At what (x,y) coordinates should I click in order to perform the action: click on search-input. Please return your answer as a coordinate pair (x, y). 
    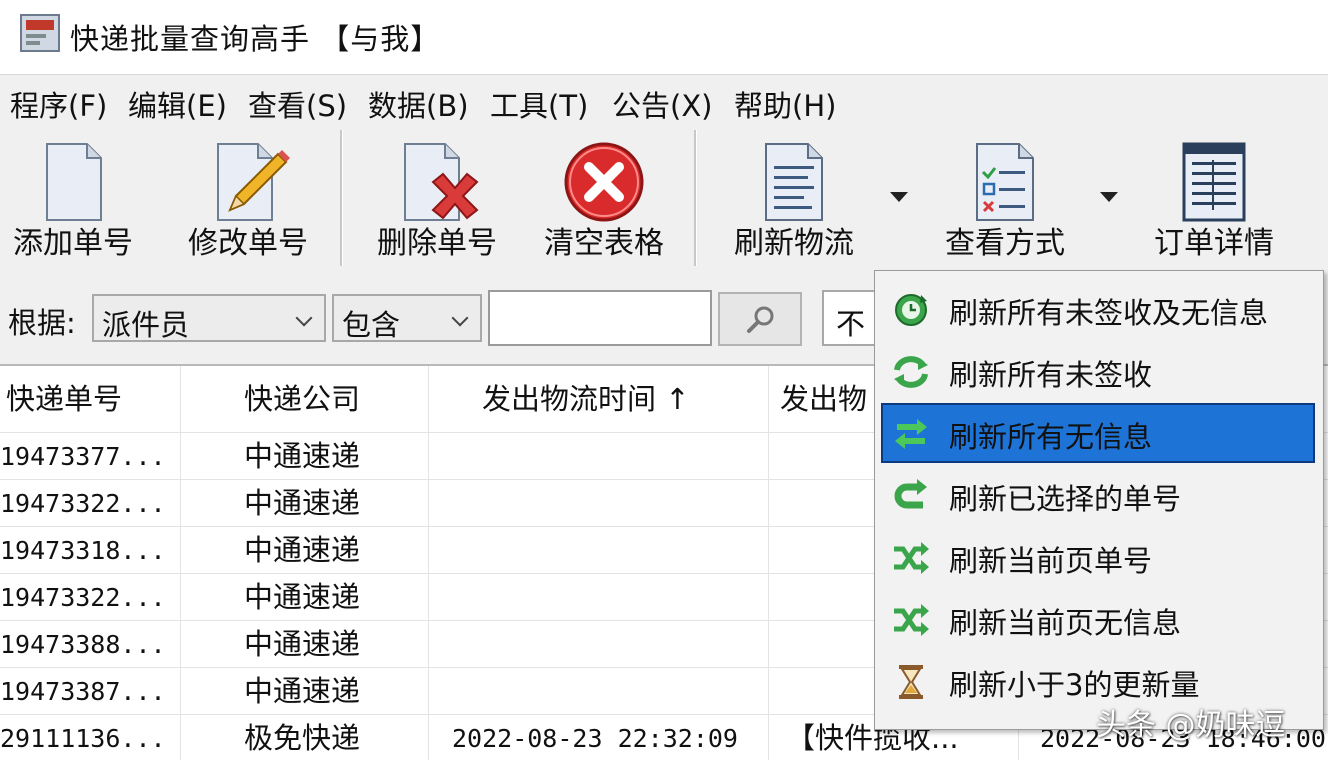
    Looking at the image, I should click on (600, 318).